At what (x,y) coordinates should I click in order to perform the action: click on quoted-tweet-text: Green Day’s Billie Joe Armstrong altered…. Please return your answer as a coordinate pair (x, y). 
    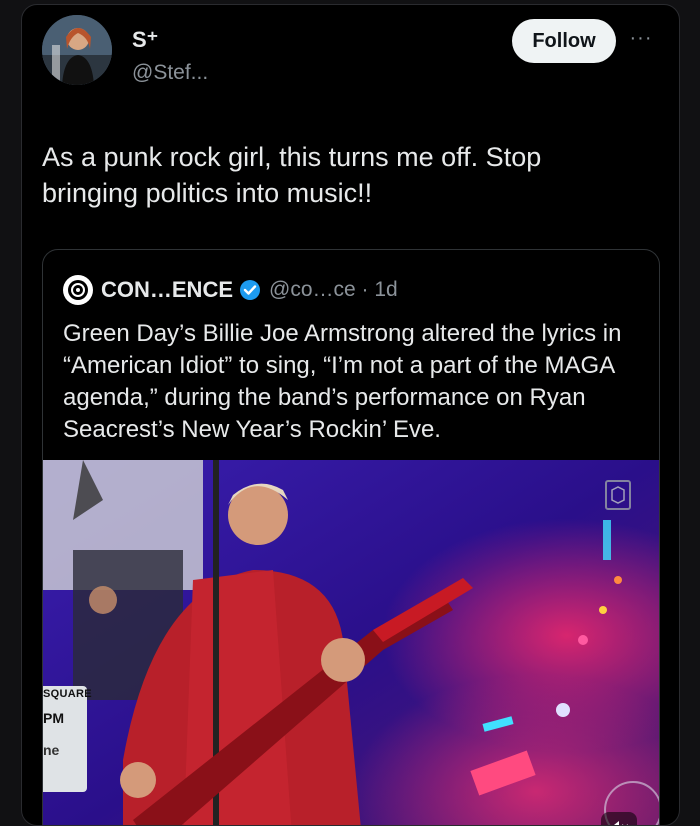
    Looking at the image, I should click on (342, 381).